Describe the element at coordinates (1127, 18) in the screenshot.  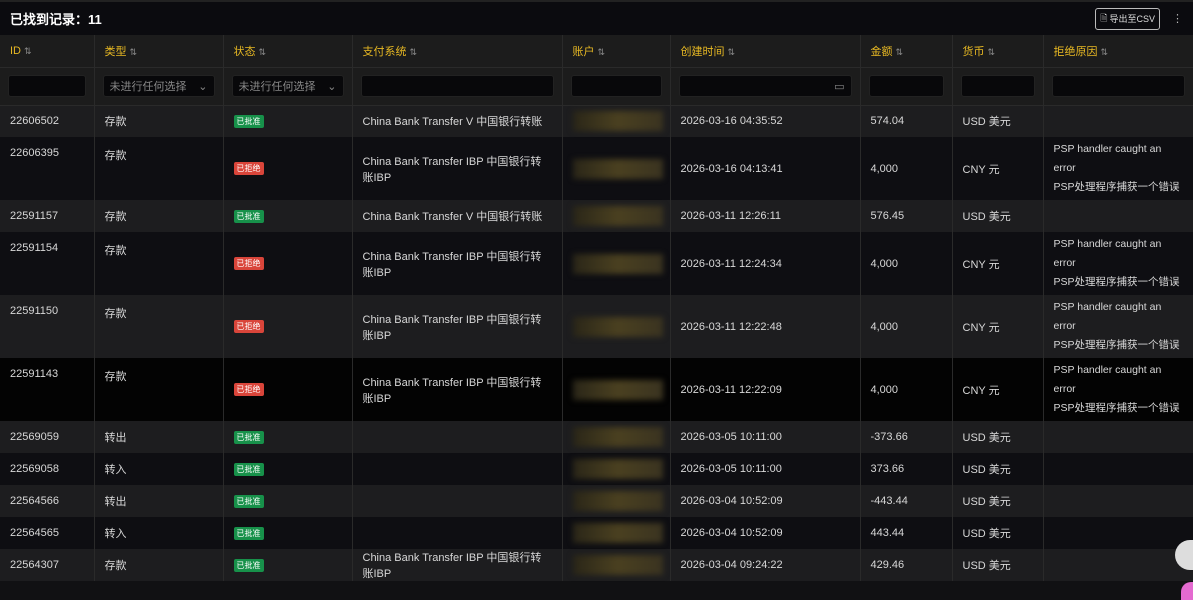
I see `export-csv-button: 🗎 导出至CSV` at that location.